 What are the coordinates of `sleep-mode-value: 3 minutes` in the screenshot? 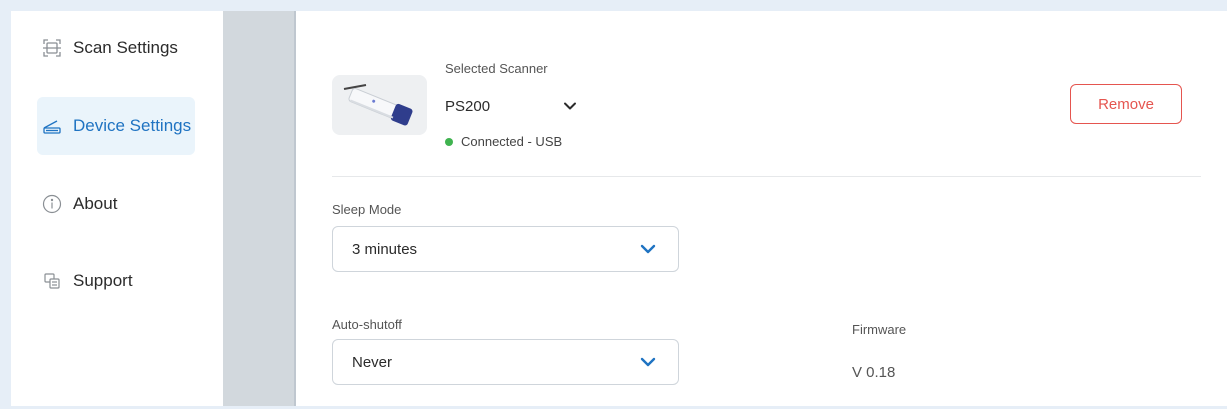 It's located at (385, 249).